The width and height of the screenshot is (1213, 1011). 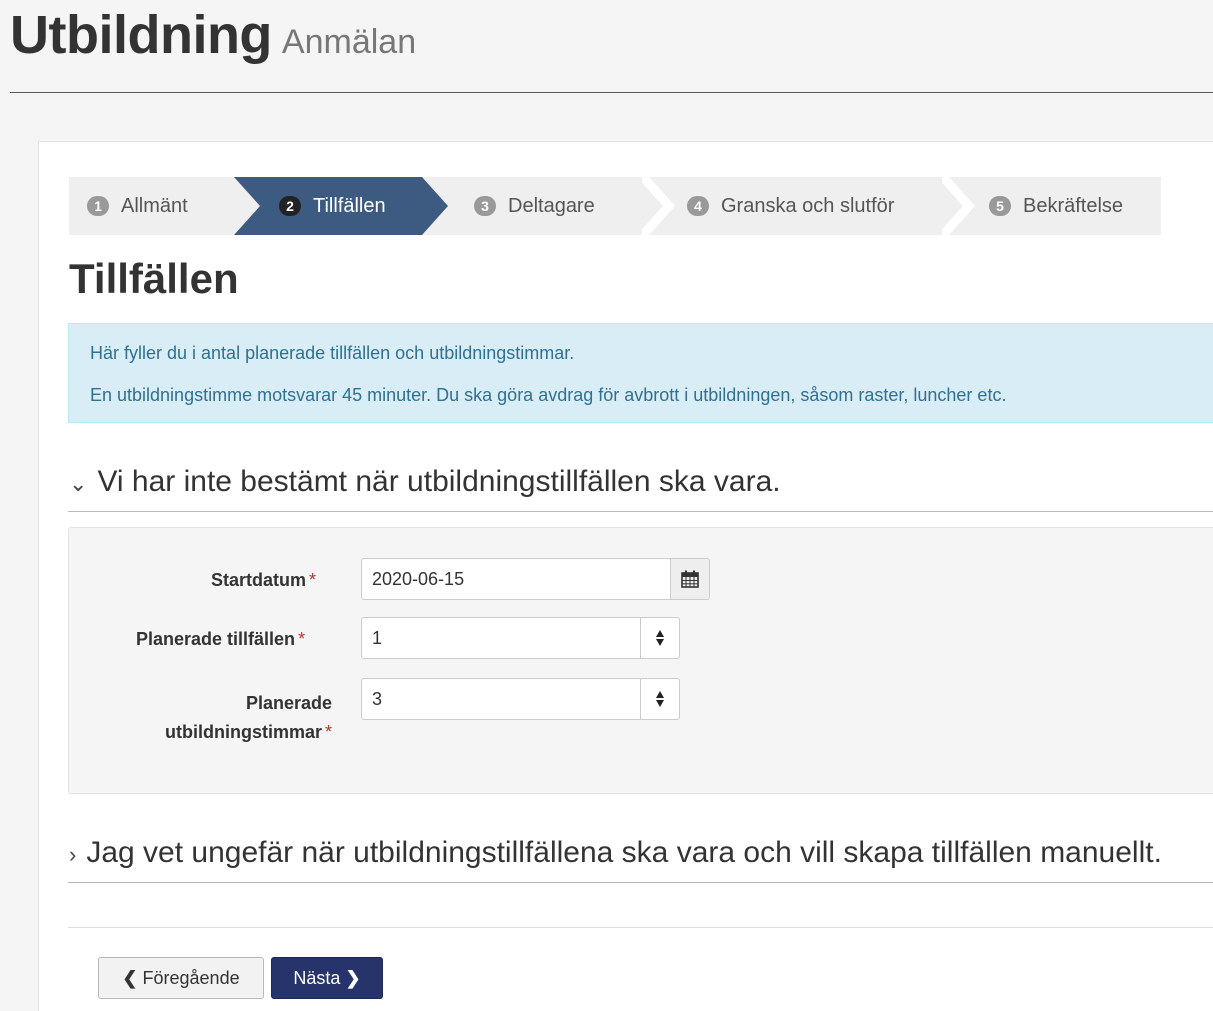 I want to click on page-title: Utbildning, so click(x=141, y=35).